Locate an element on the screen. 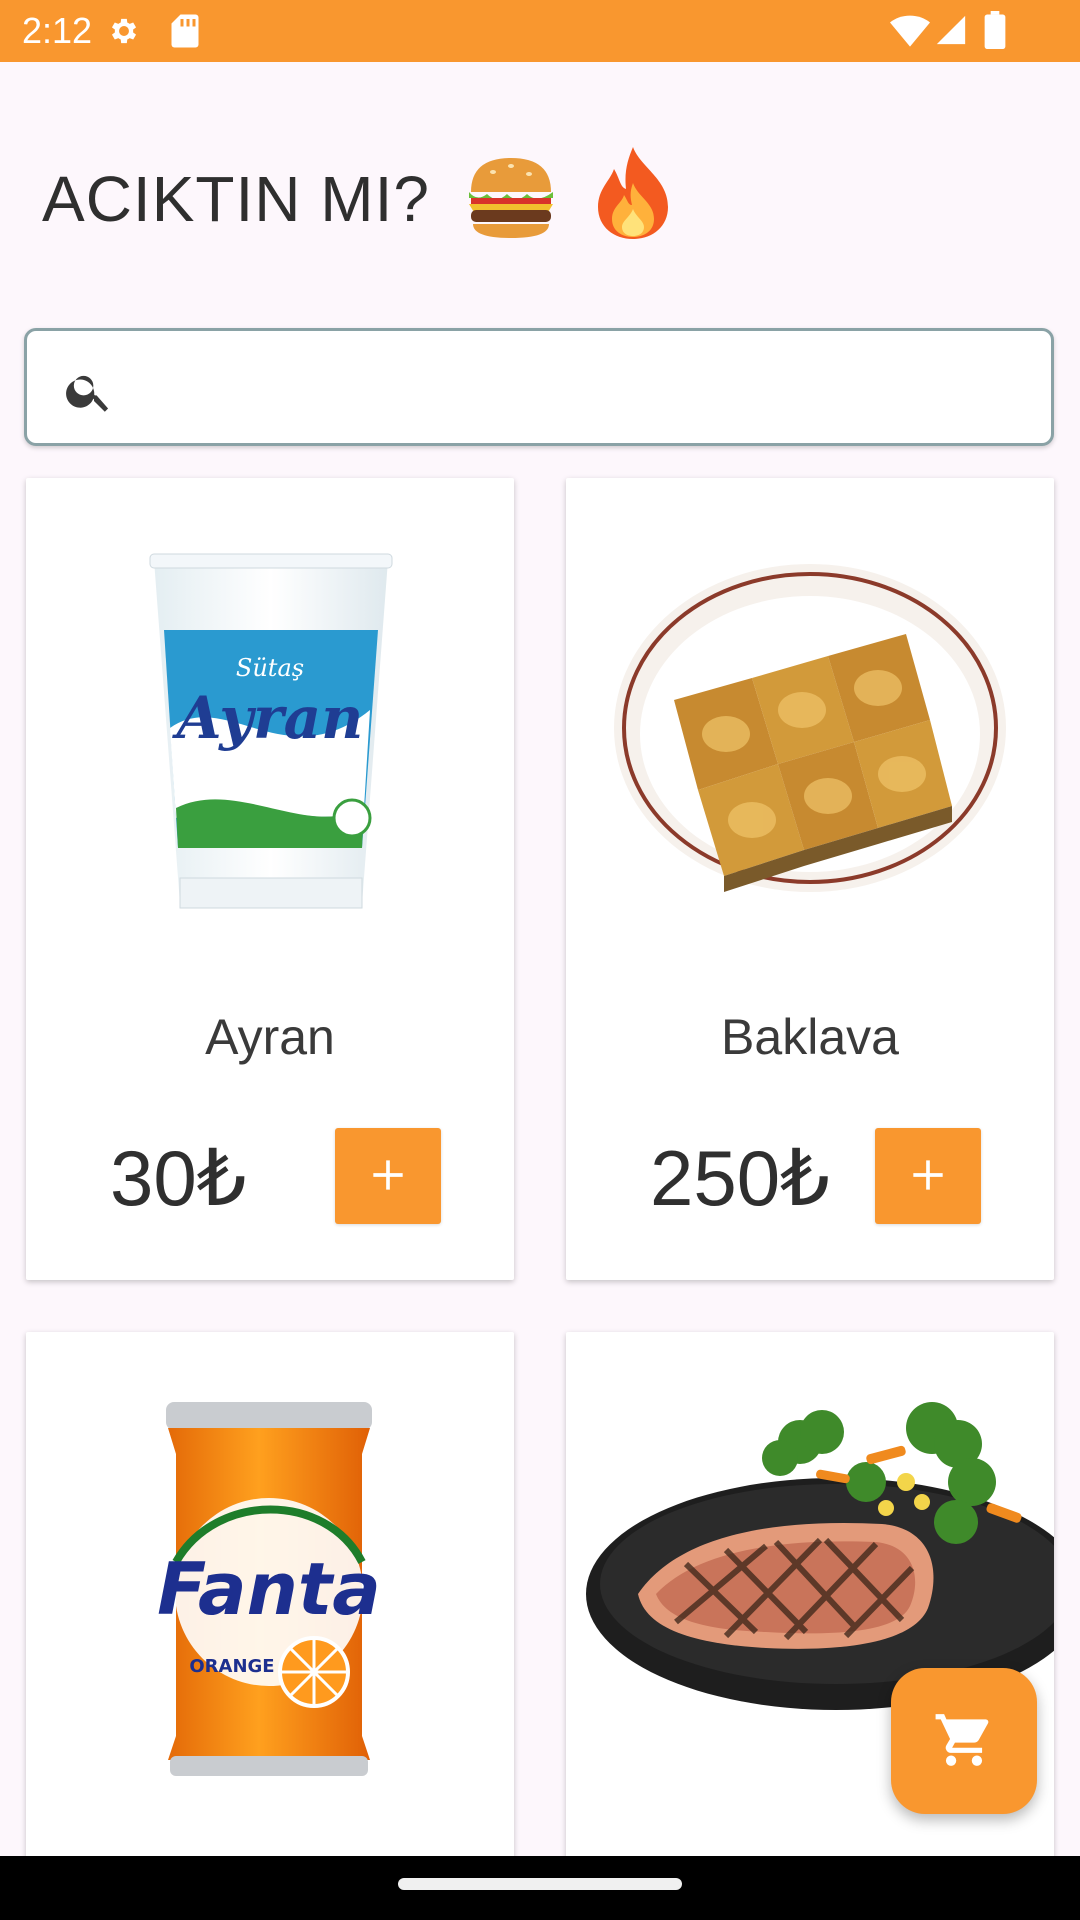  fanta-image: Fanta ORANGE is located at coordinates (269, 1589).